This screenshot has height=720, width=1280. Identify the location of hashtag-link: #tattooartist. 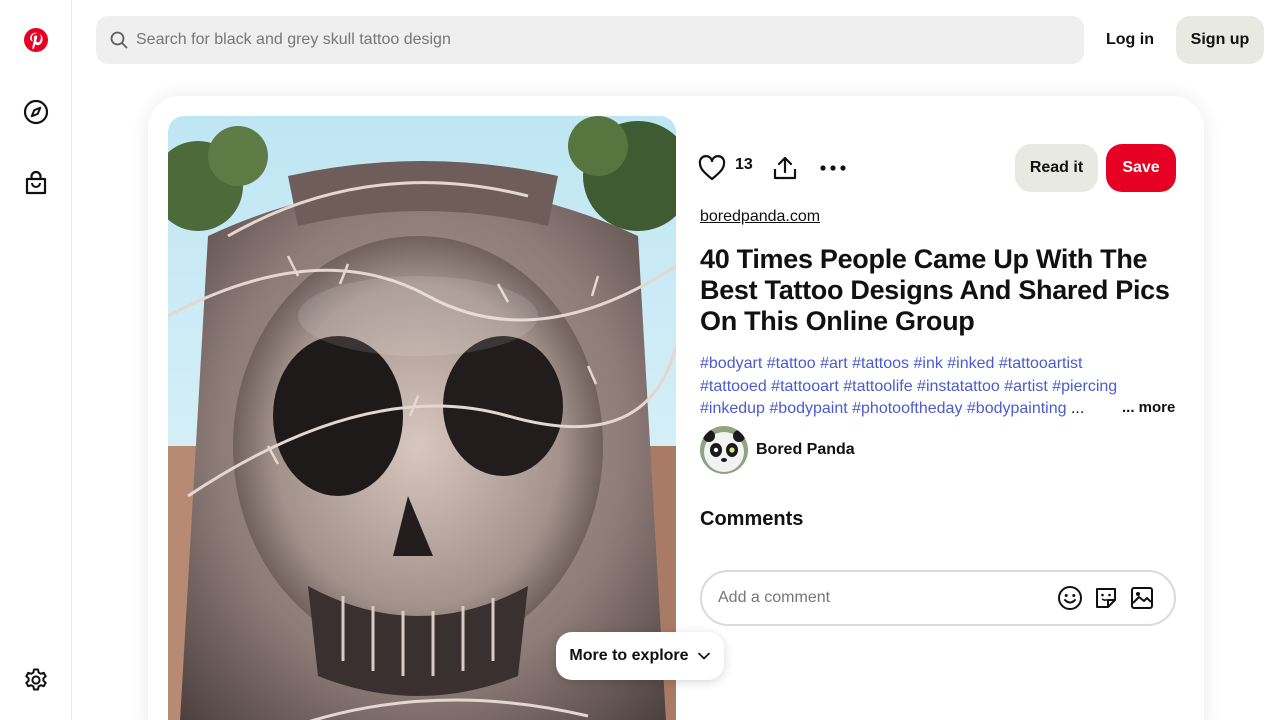
(1041, 363).